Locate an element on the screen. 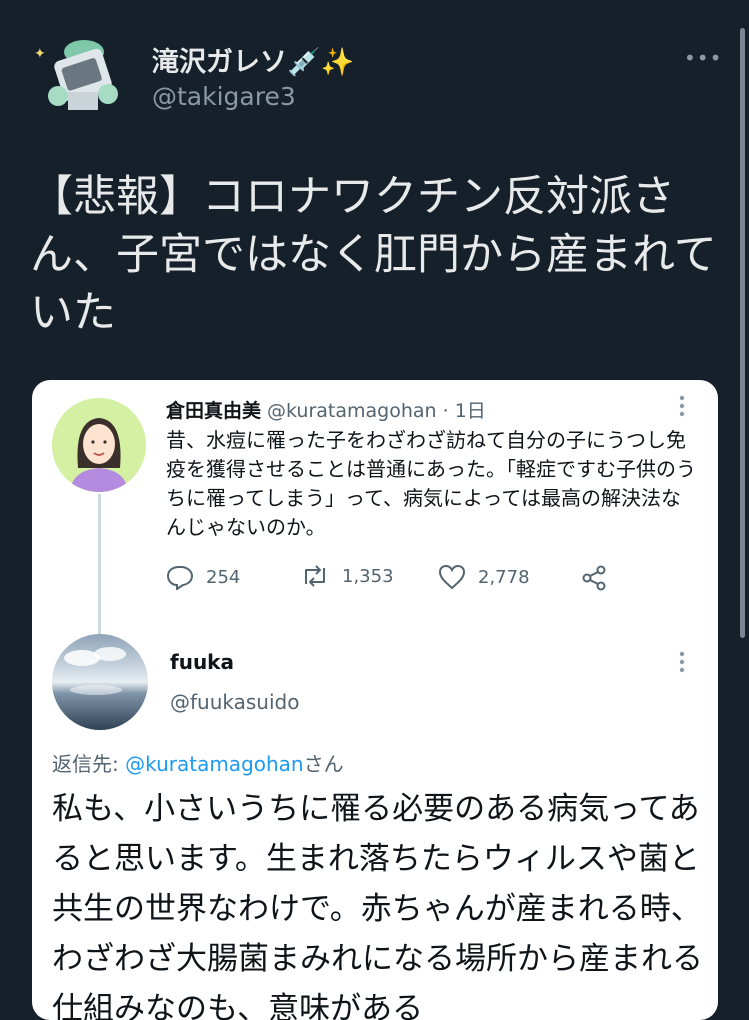 The image size is (749, 1020). thread-line is located at coordinates (99, 566).